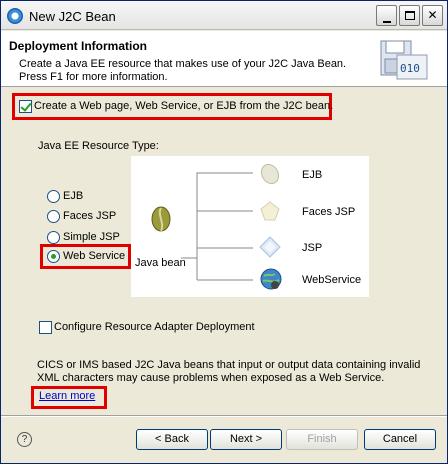 The width and height of the screenshot is (448, 464). What do you see at coordinates (224, 416) in the screenshot?
I see `footer-separator` at bounding box center [224, 416].